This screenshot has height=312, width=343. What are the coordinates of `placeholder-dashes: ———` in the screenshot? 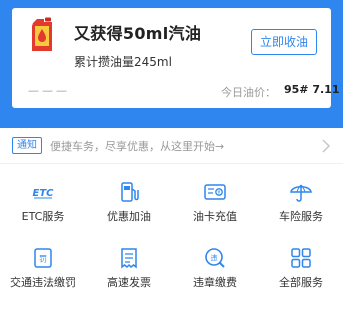 It's located at (49, 90).